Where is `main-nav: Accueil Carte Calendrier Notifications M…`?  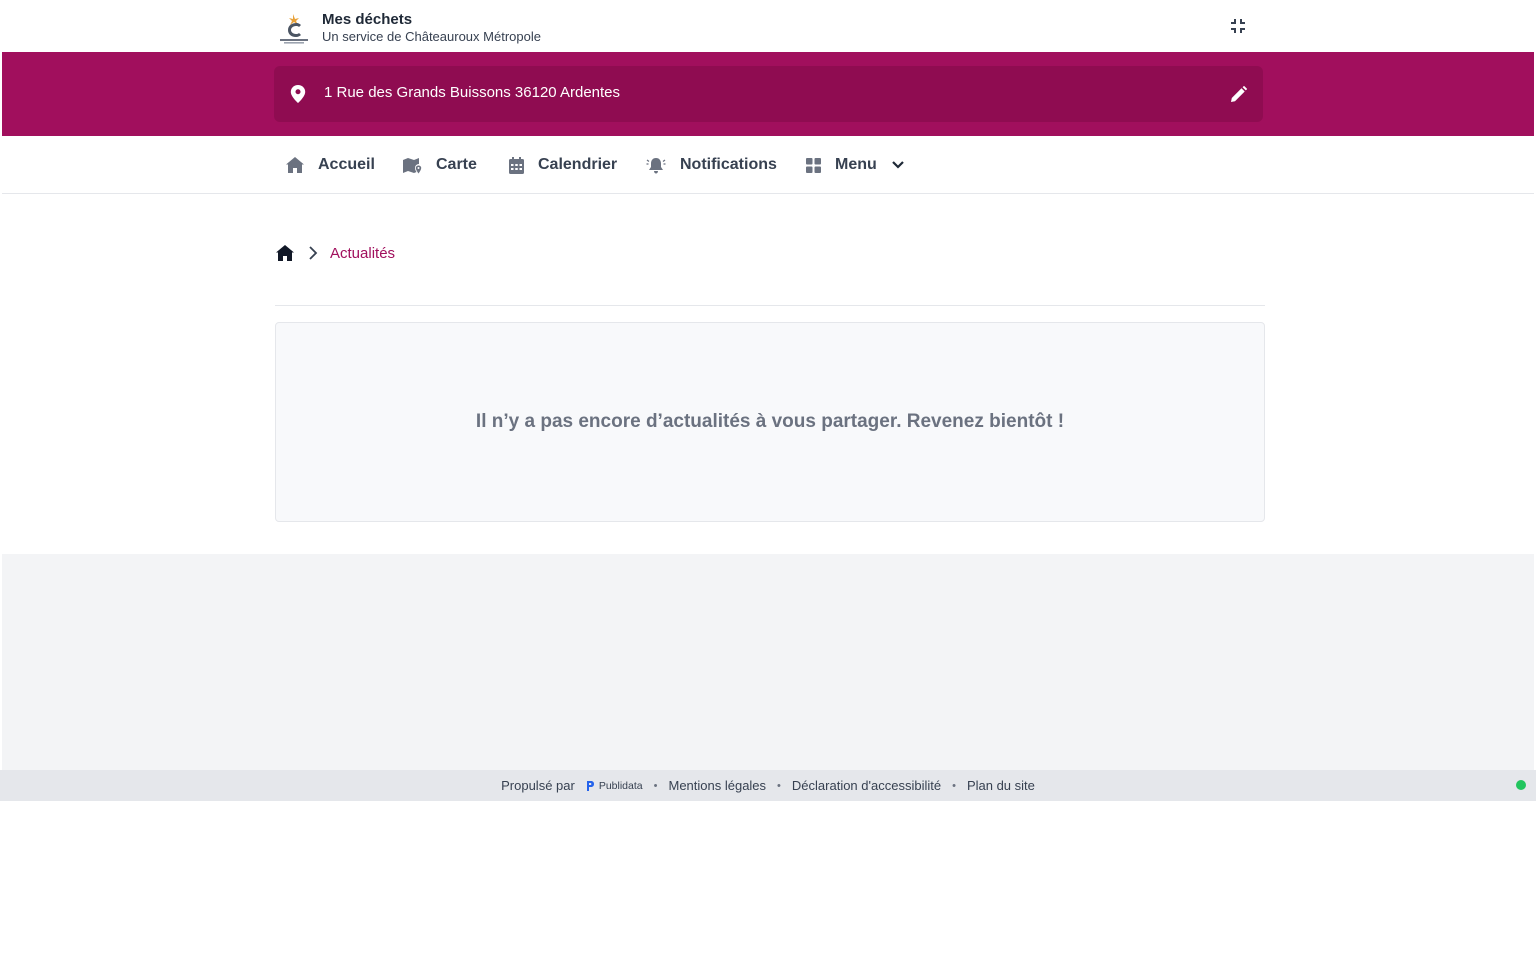
main-nav: Accueil Carte Calendrier Notifications M… is located at coordinates (768, 165).